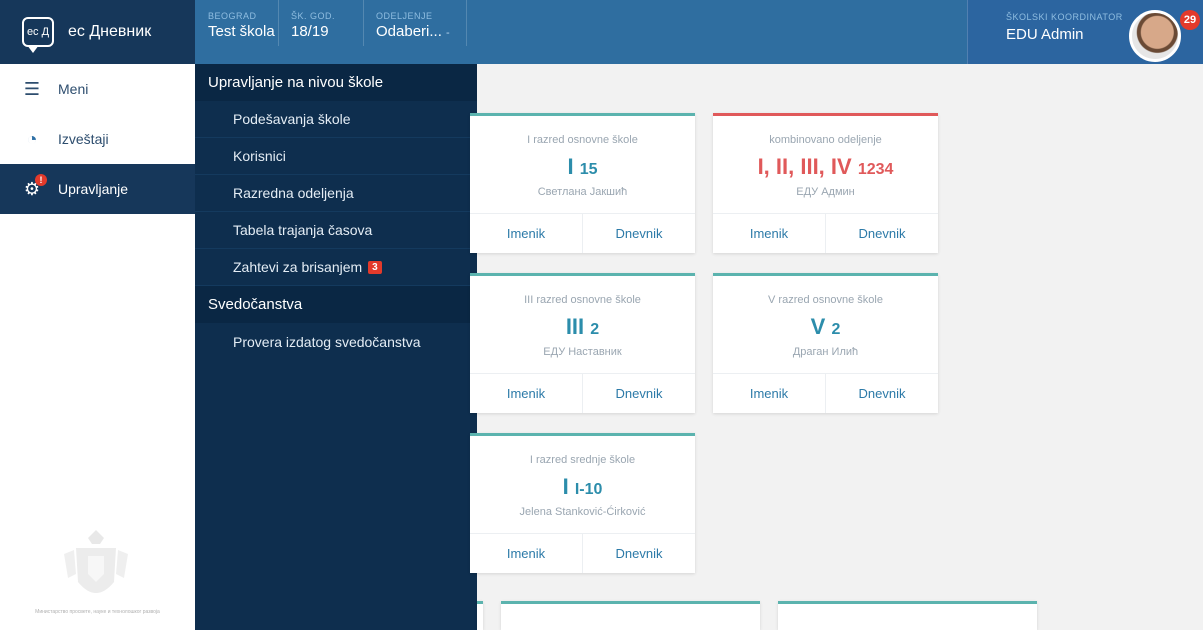 The image size is (1203, 630). What do you see at coordinates (582, 166) in the screenshot?
I see `class-title: I 15` at bounding box center [582, 166].